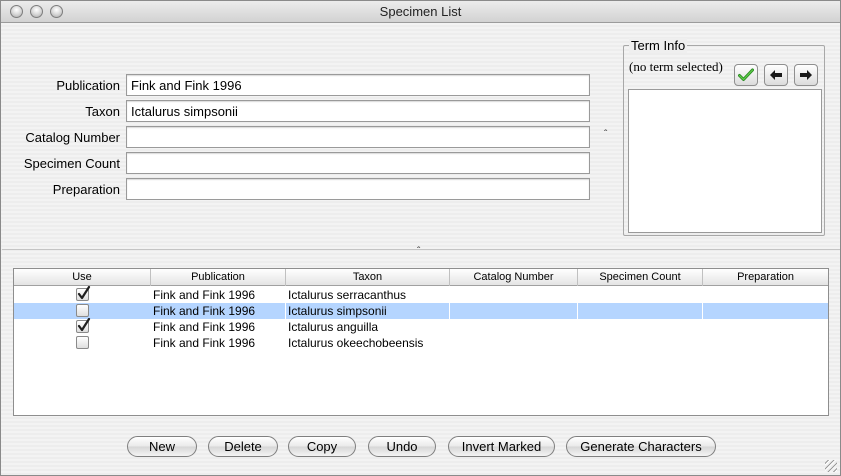 This screenshot has height=476, width=841. I want to click on catalog-number-label: Catalog Number, so click(72, 137).